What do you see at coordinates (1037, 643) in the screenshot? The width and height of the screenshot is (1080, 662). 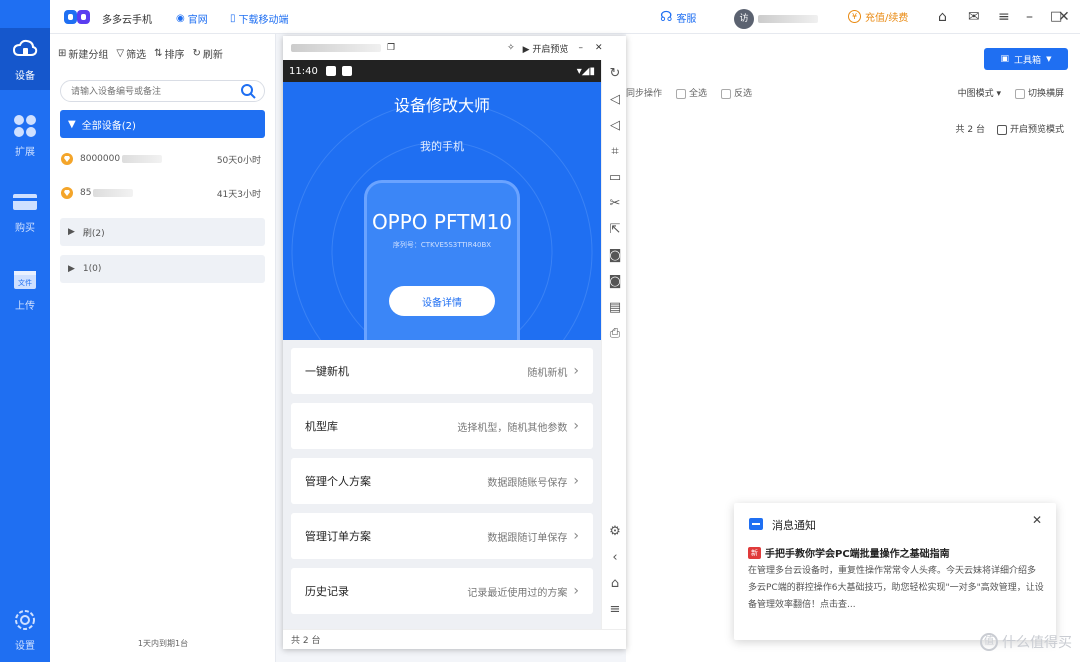 I see `watermark-text: 什么值得买` at bounding box center [1037, 643].